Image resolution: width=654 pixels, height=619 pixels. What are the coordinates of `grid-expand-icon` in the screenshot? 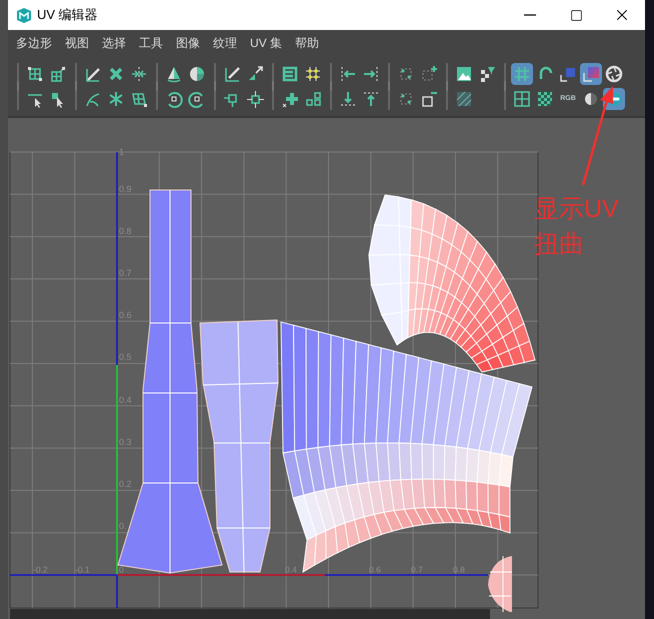 It's located at (58, 73).